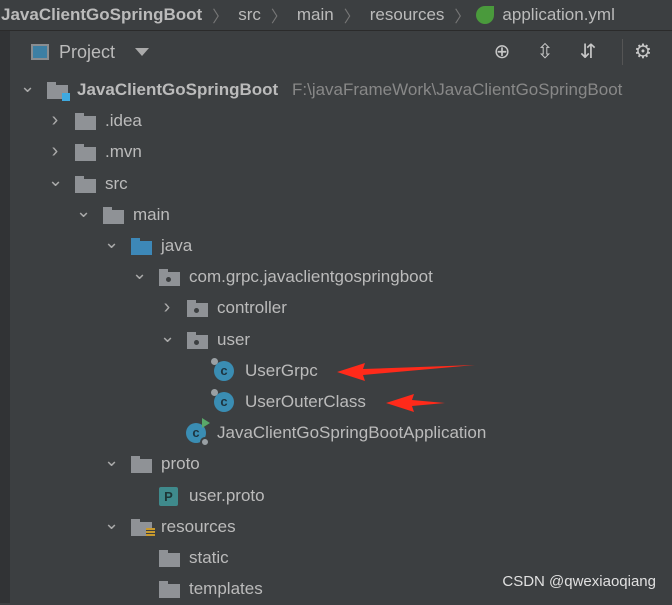 This screenshot has width=672, height=605. Describe the element at coordinates (643, 52) in the screenshot. I see `gear-icon: ⚙` at that location.